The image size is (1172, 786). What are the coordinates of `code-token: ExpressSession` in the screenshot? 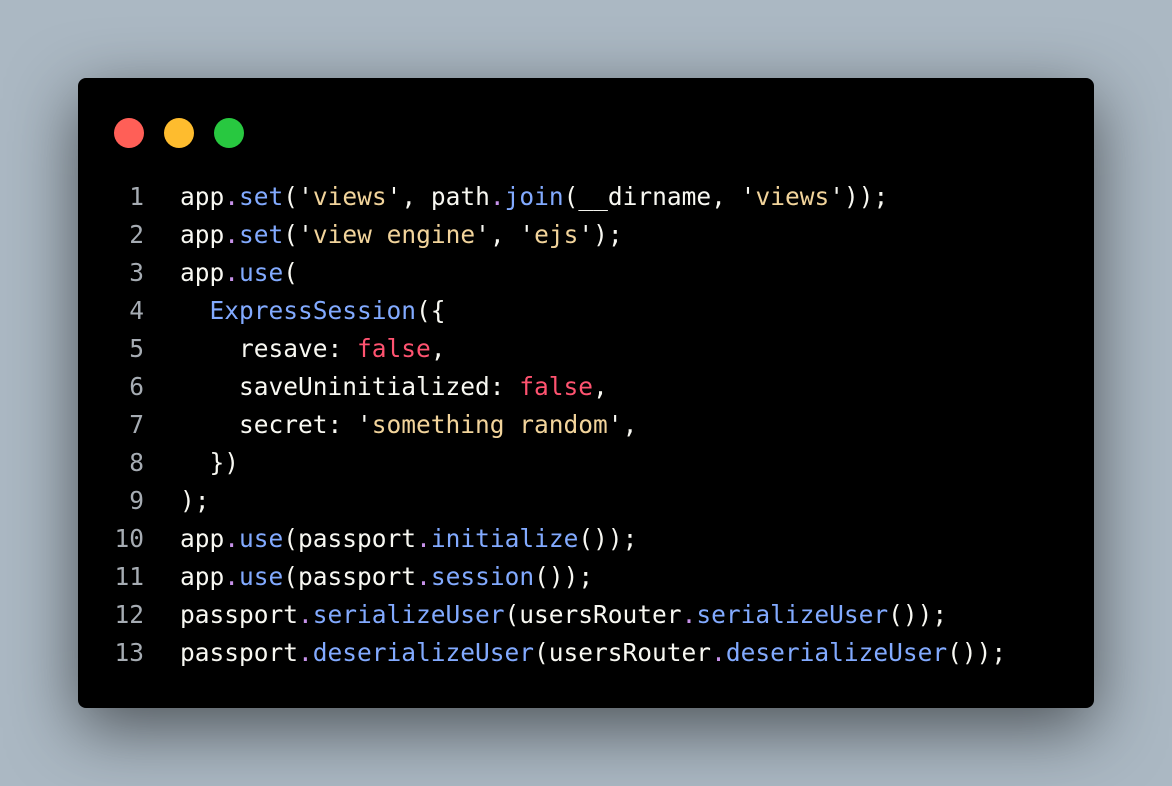 It's located at (313, 310).